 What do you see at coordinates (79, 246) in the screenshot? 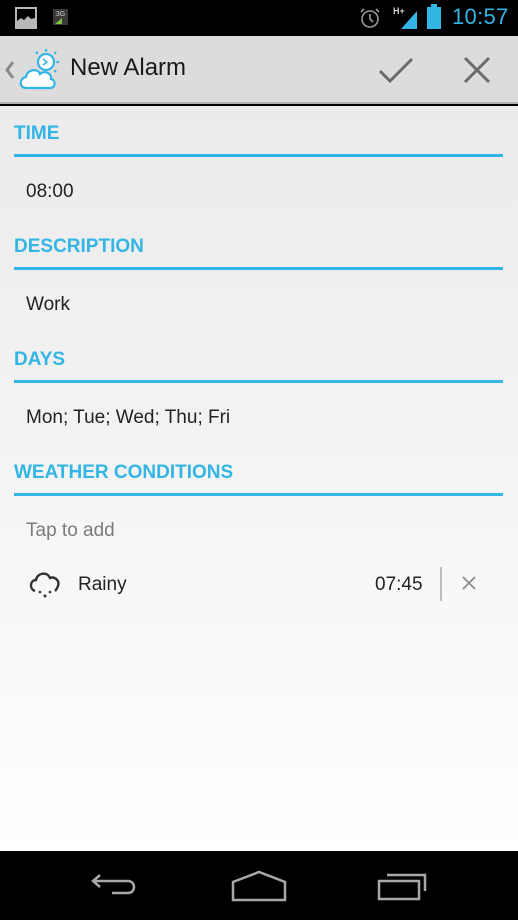
I see `section-title: DESCRIPTION` at bounding box center [79, 246].